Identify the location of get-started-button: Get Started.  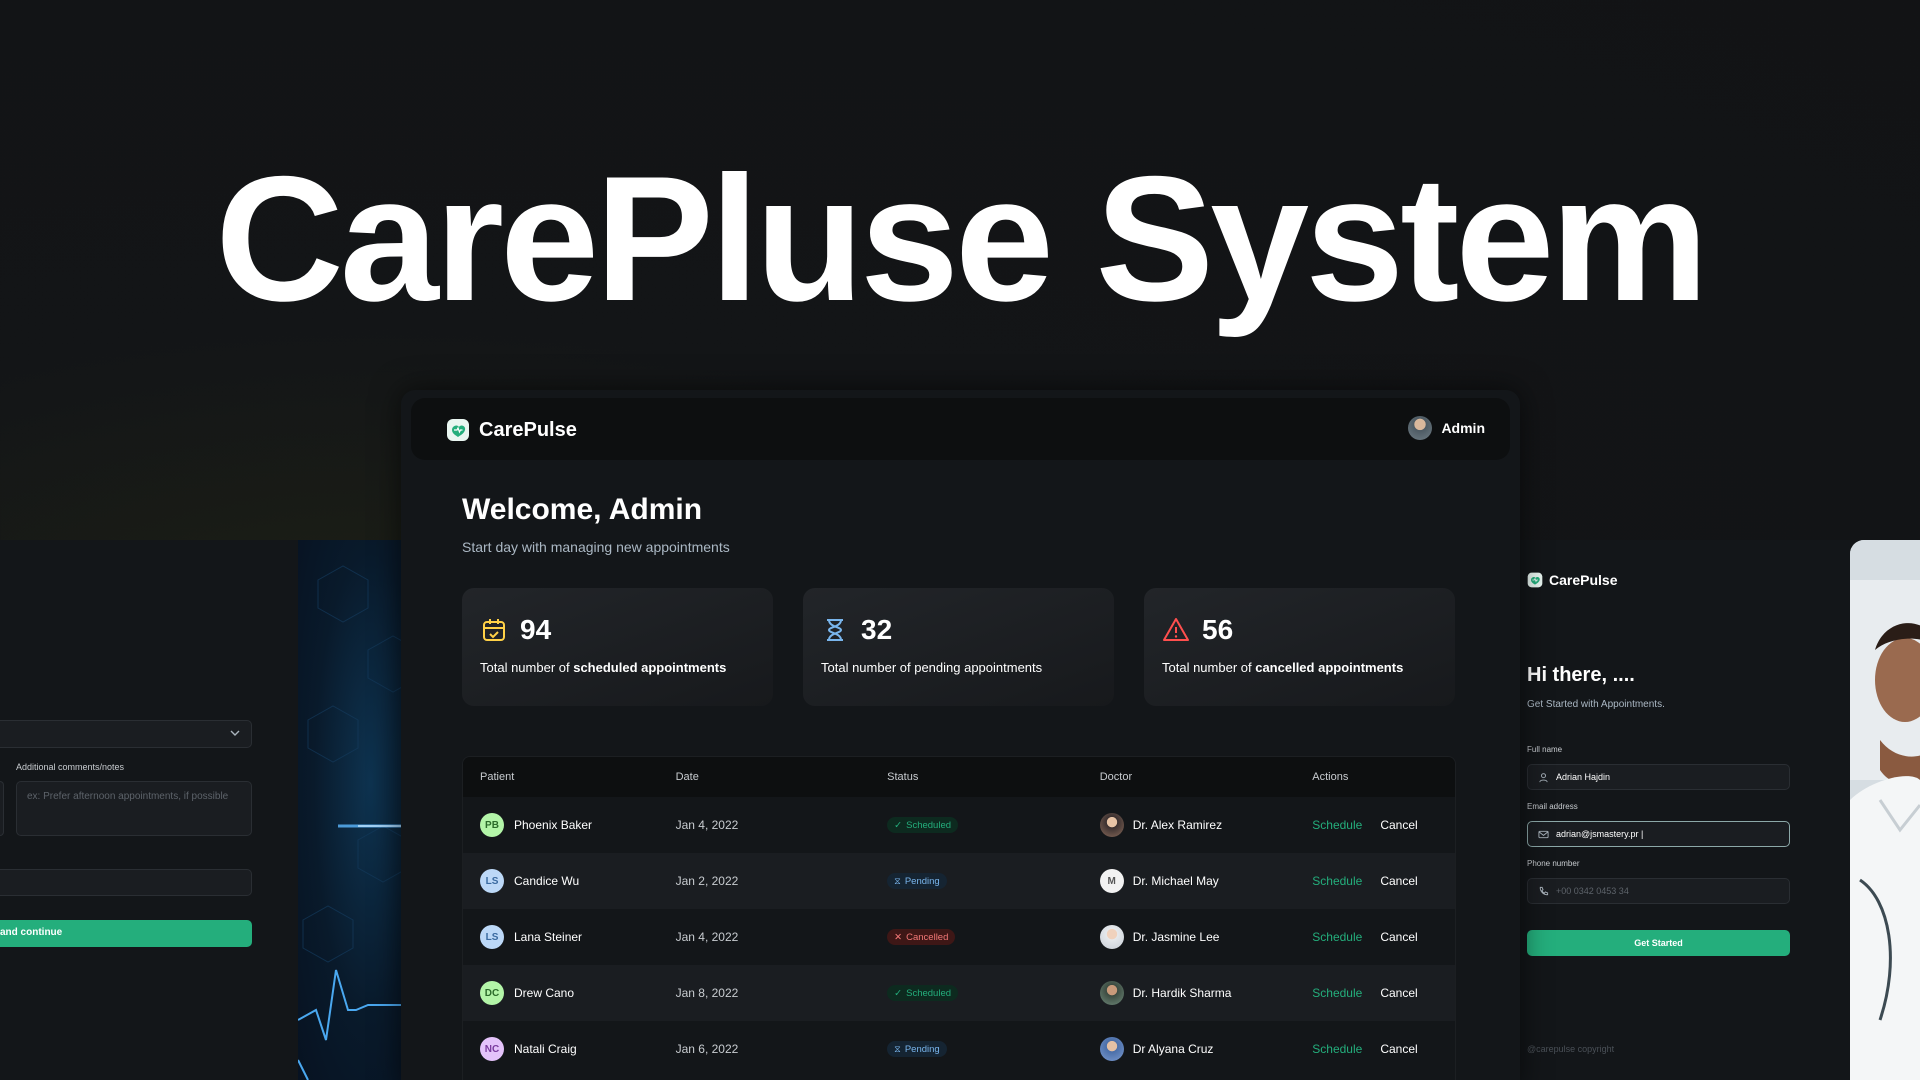
(1658, 943).